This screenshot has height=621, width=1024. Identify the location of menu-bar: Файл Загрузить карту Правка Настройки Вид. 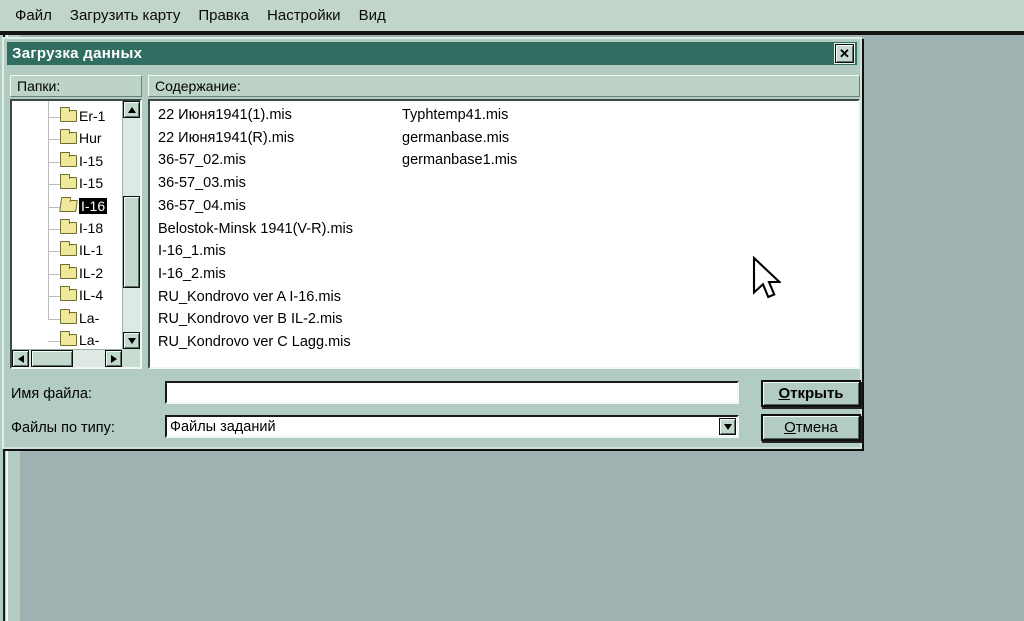
(512, 15).